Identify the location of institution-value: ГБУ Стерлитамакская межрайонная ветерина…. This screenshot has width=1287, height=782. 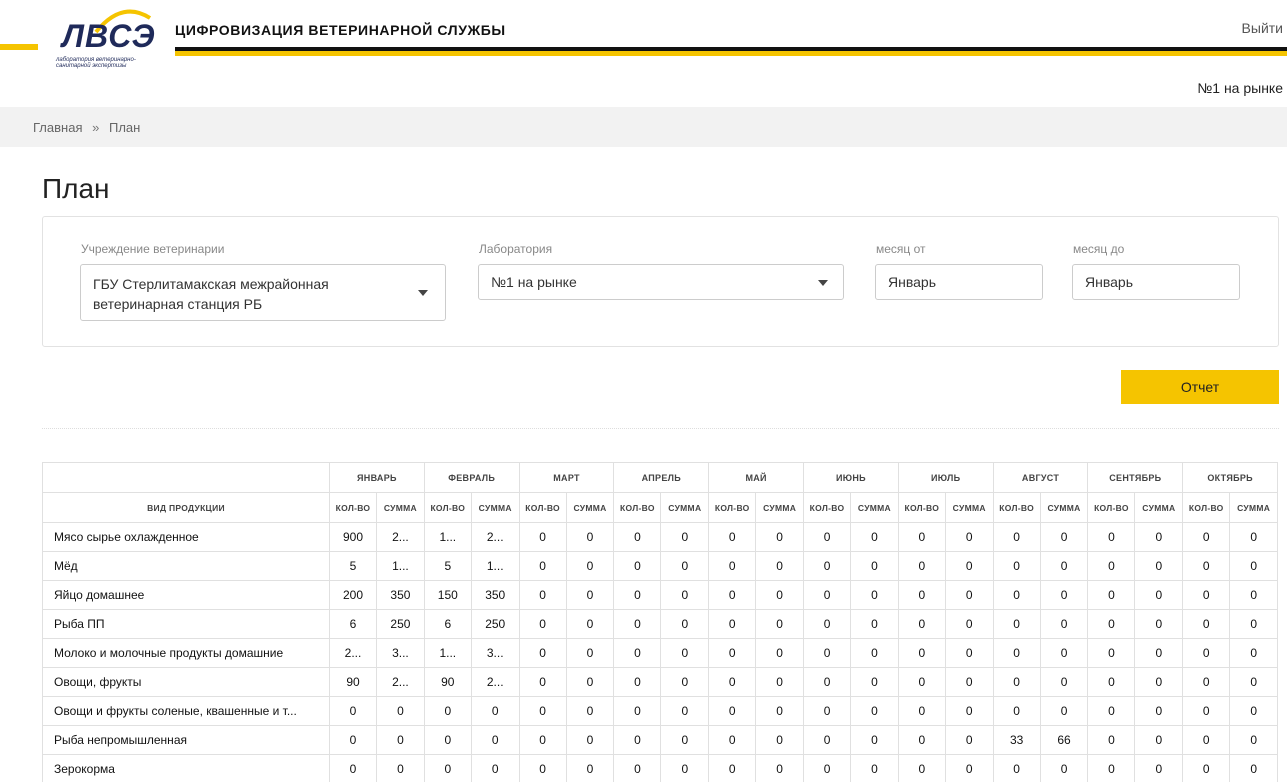
(211, 294).